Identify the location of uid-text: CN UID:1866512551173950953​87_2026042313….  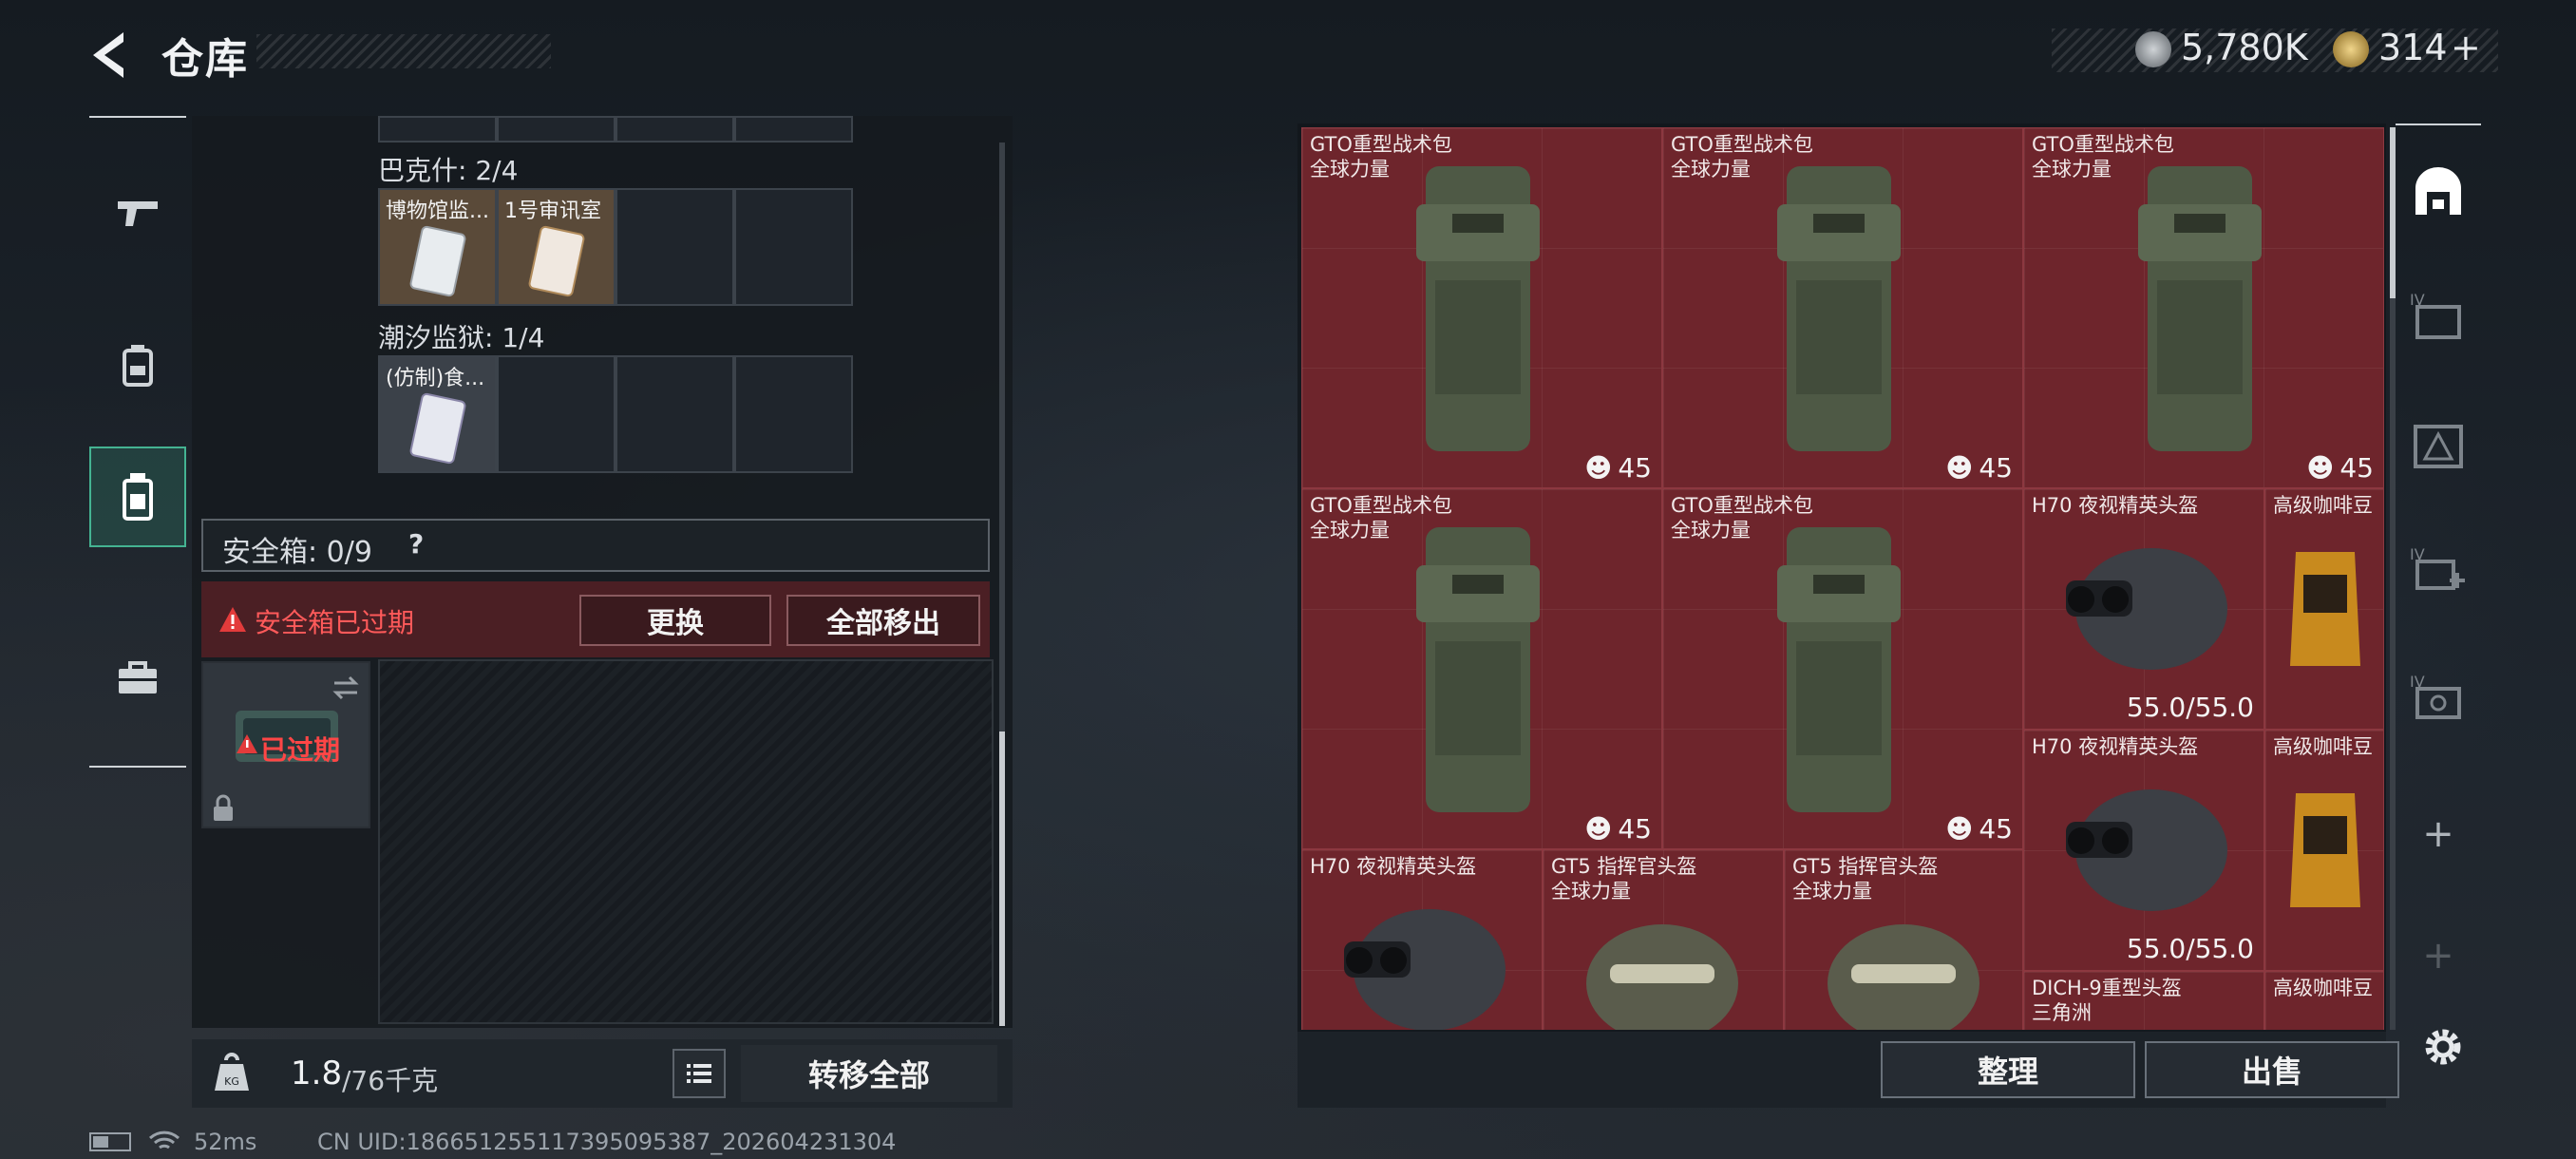
(607, 1142).